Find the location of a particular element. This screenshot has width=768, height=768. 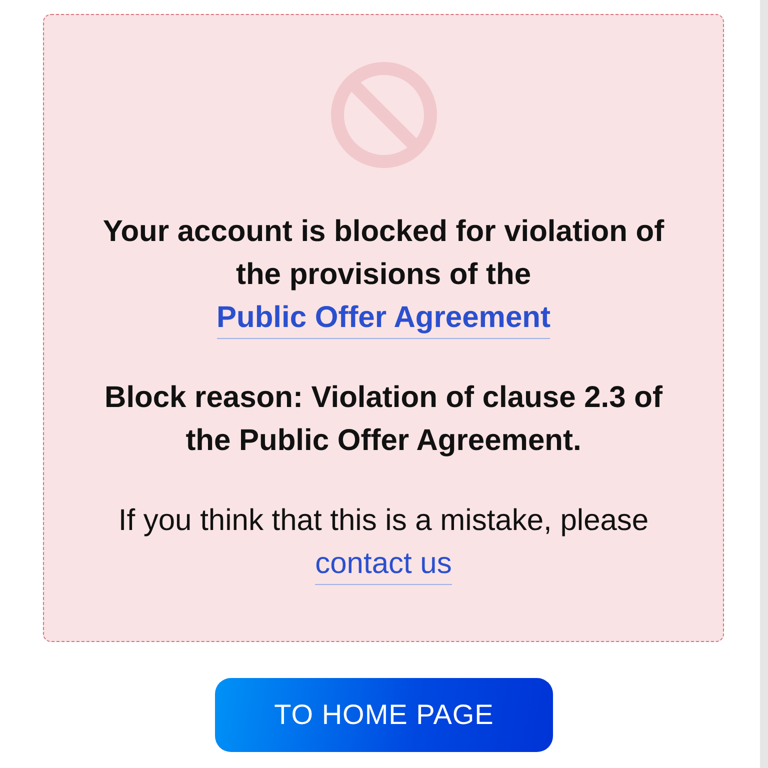

notice-text: Your account is blocked for violation of the provisions of the Public Offer Agreement is located at coordinates (383, 274).